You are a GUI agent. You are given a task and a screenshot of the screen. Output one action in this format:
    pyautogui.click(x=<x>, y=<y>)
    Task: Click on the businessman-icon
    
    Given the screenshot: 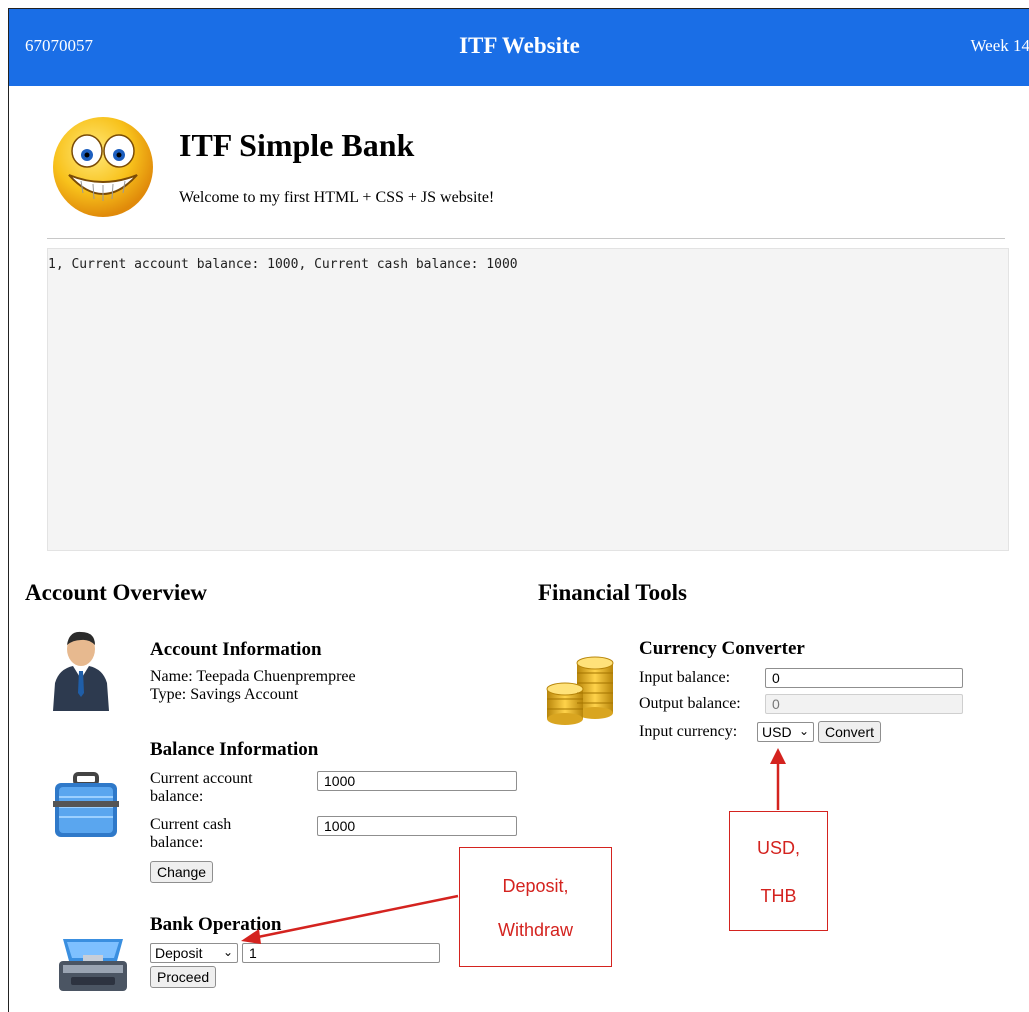 What is the action you would take?
    pyautogui.click(x=81, y=671)
    